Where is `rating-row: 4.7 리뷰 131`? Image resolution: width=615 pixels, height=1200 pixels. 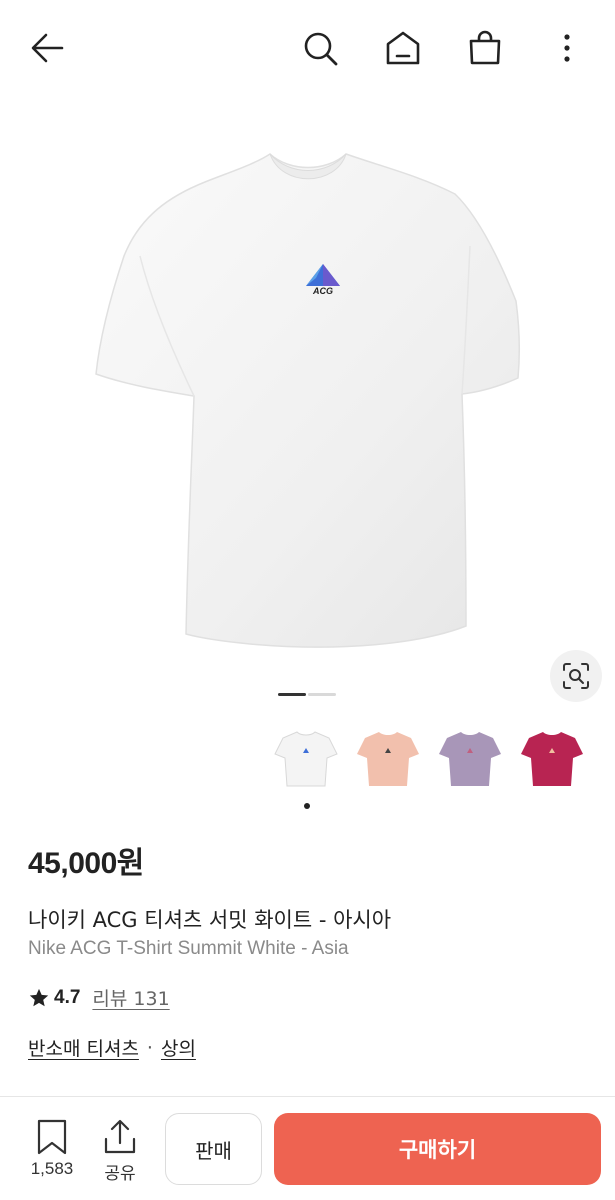 rating-row: 4.7 리뷰 131 is located at coordinates (99, 997).